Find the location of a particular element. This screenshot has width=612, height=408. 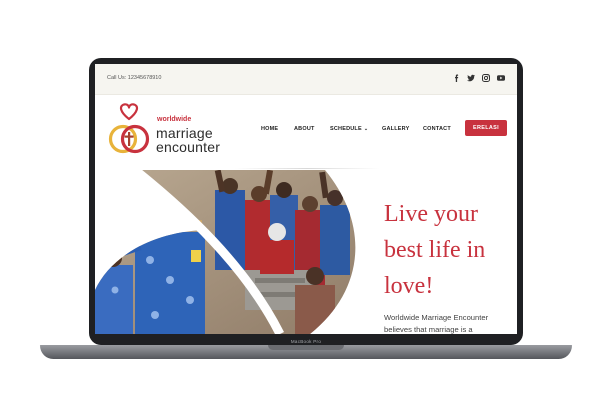

instagram-icon is located at coordinates (486, 78).